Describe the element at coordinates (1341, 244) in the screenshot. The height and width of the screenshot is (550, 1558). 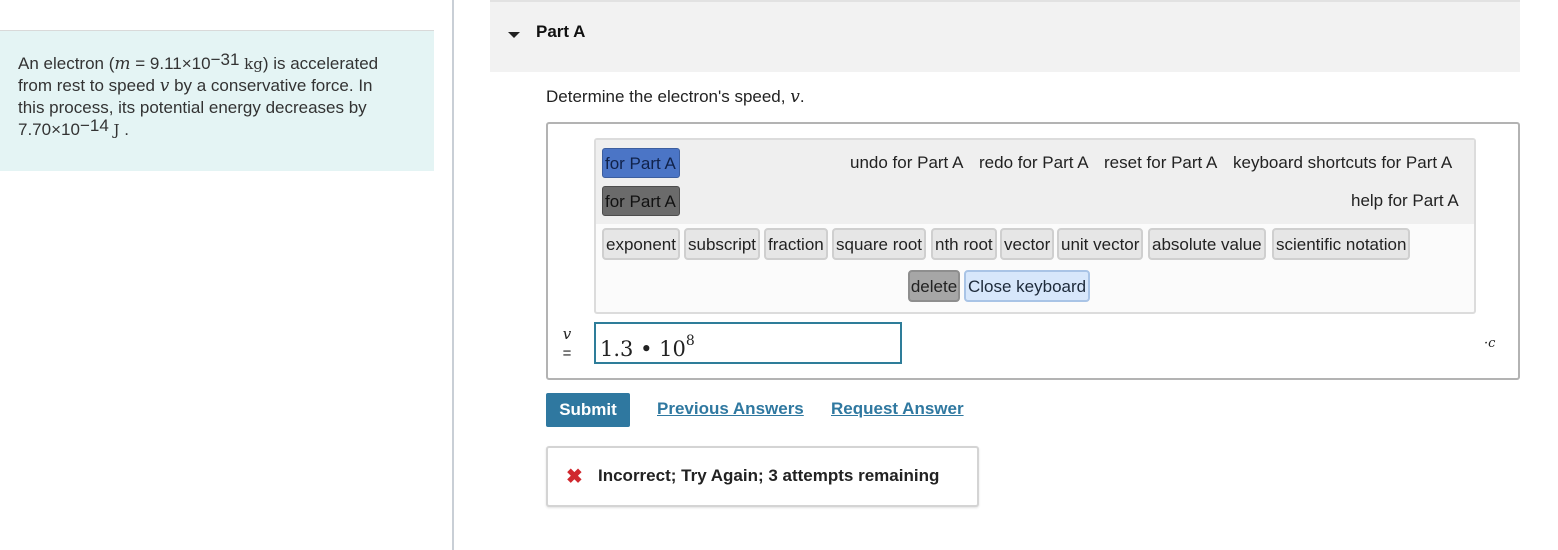
I see `scientific-notation-key: scientific notation` at that location.